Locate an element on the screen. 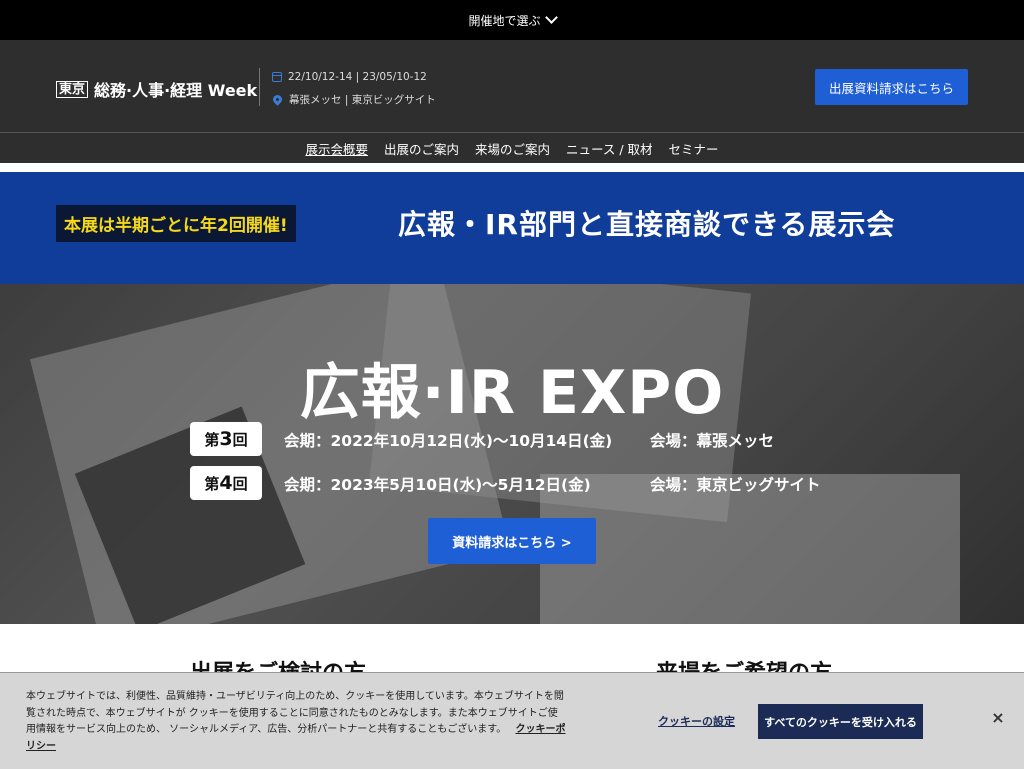 This screenshot has height=769, width=1024. edition-4-period: 会期：2023年5月10日(水)〜5月12日(金) is located at coordinates (437, 485).